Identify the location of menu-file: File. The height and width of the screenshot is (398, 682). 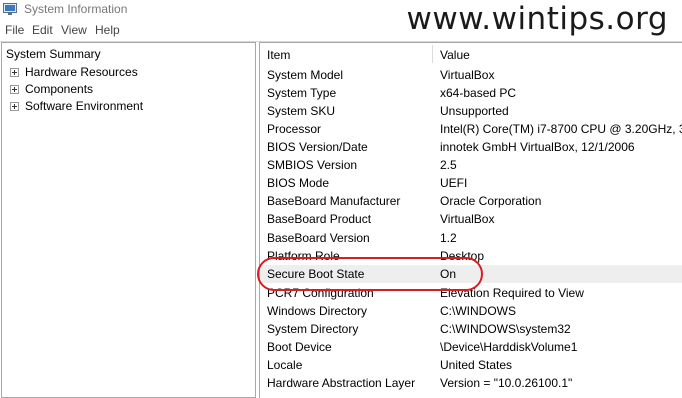
(14, 30).